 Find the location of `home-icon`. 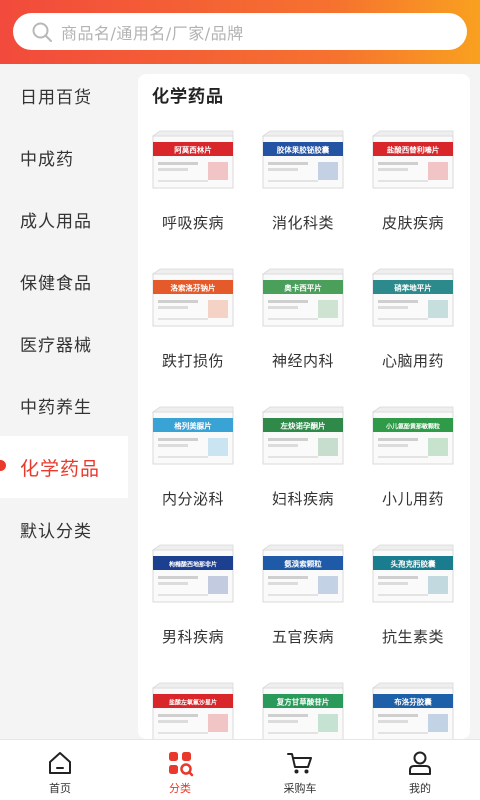

home-icon is located at coordinates (60, 763).